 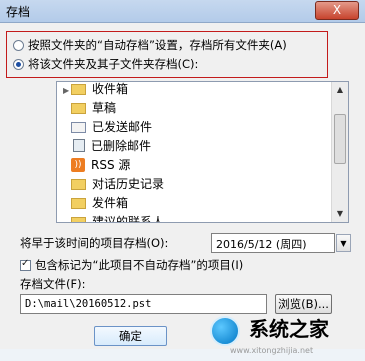 What do you see at coordinates (99, 90) in the screenshot?
I see `folder-inbox: 收件箱` at bounding box center [99, 90].